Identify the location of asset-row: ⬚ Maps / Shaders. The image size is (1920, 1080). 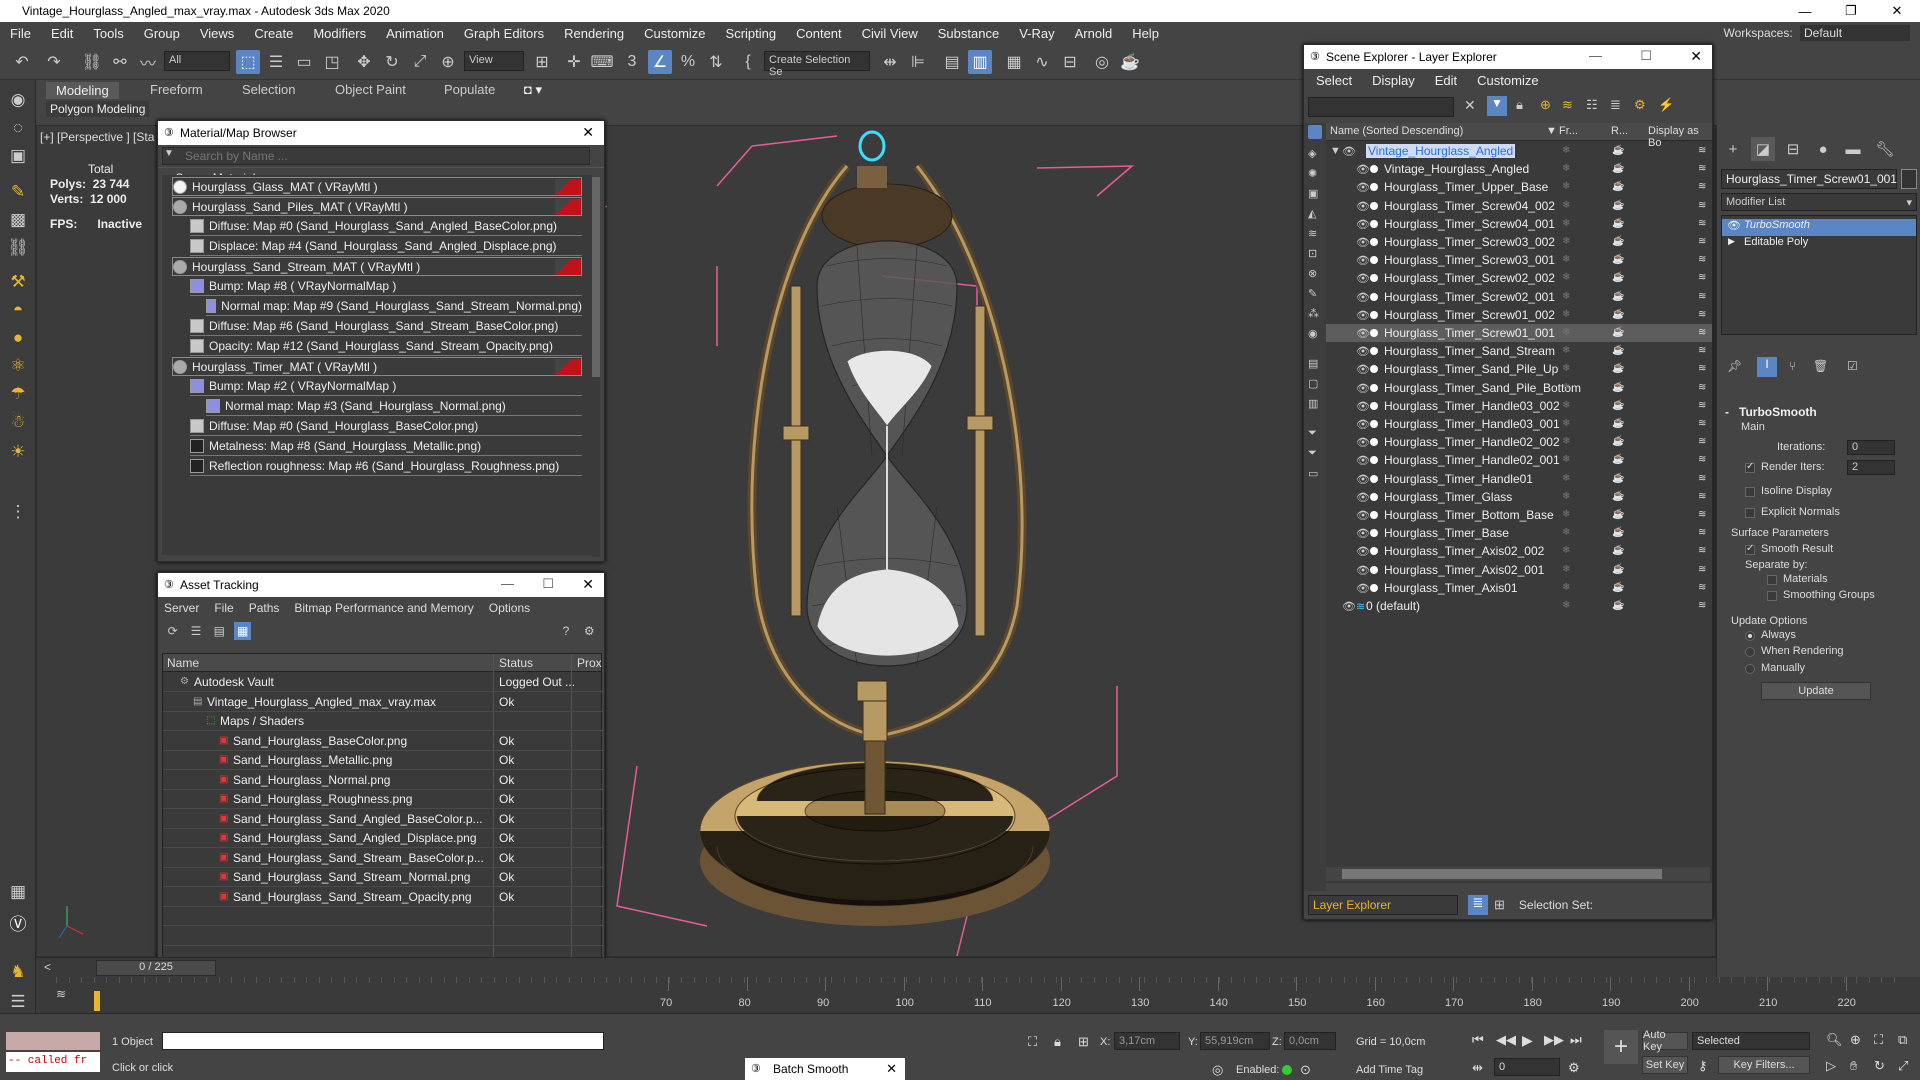
(383, 721).